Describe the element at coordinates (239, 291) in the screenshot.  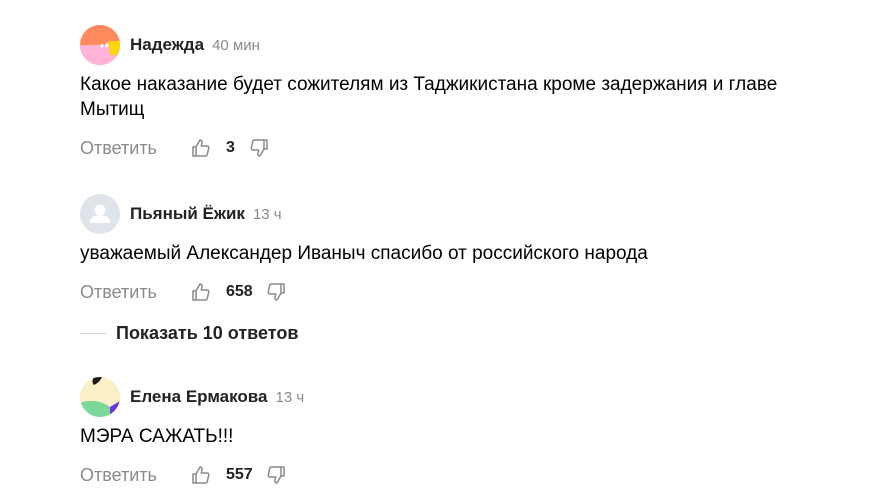
I see `like-count: 658` at that location.